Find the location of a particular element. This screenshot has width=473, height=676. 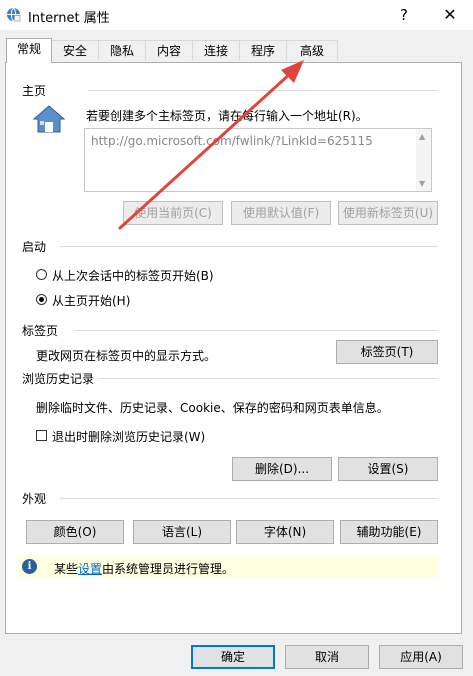

tabs-description: 更改网页在标签页中的显示方式。 is located at coordinates (126, 356).